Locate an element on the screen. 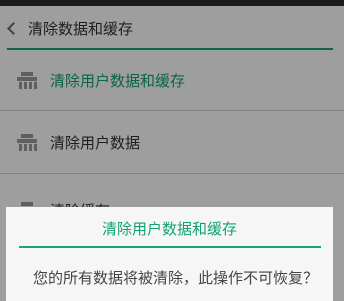 The width and height of the screenshot is (344, 301). dialog-divider is located at coordinates (170, 247).